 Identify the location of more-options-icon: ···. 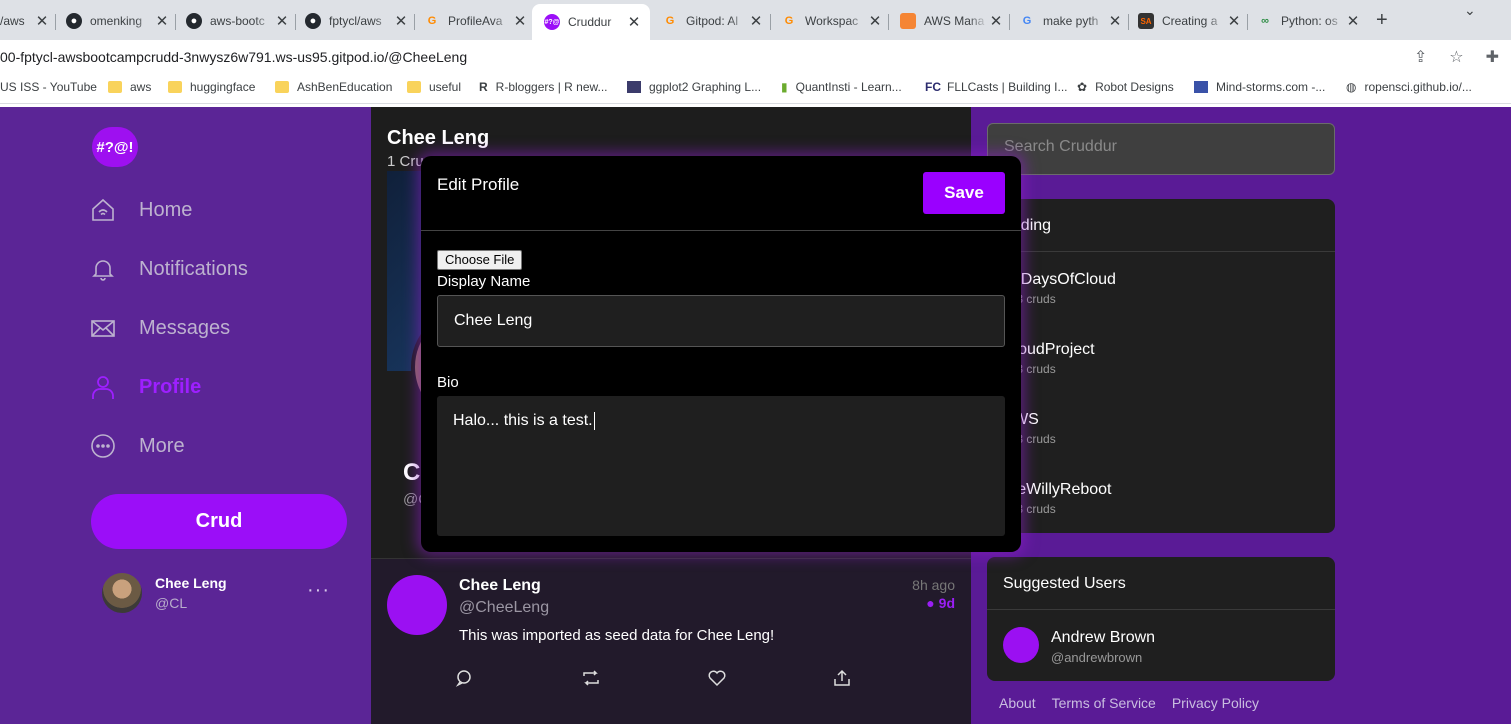
(318, 590).